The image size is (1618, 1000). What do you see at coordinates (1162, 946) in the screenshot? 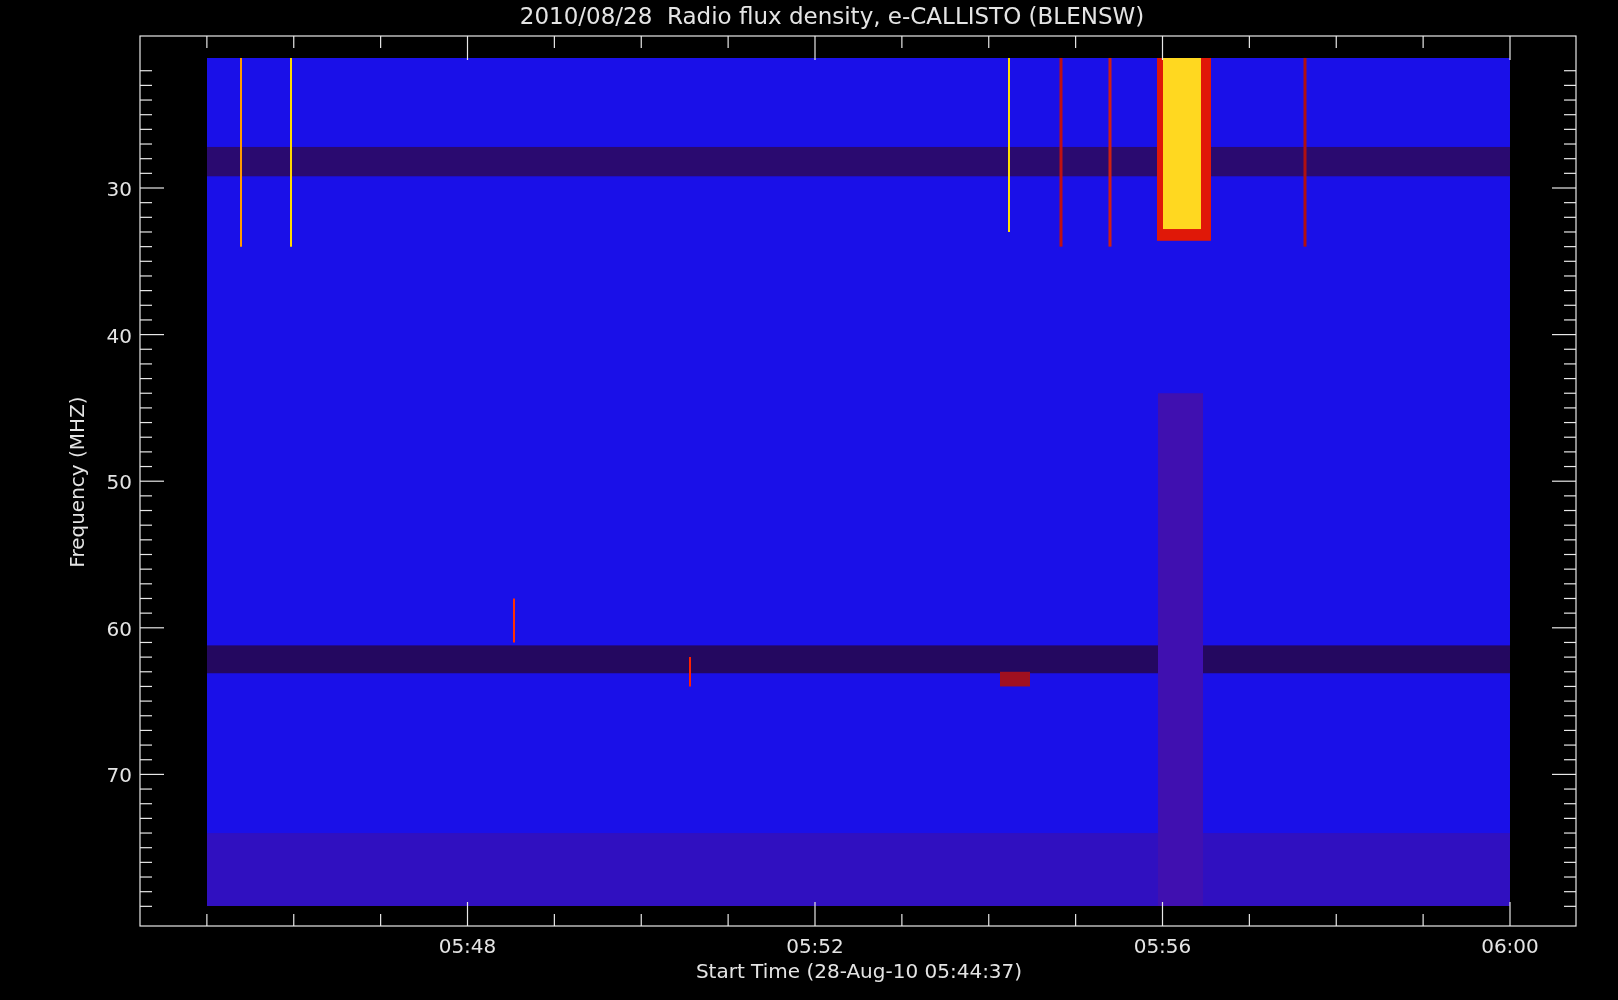
I see `x-tick-label: 05:56` at bounding box center [1162, 946].